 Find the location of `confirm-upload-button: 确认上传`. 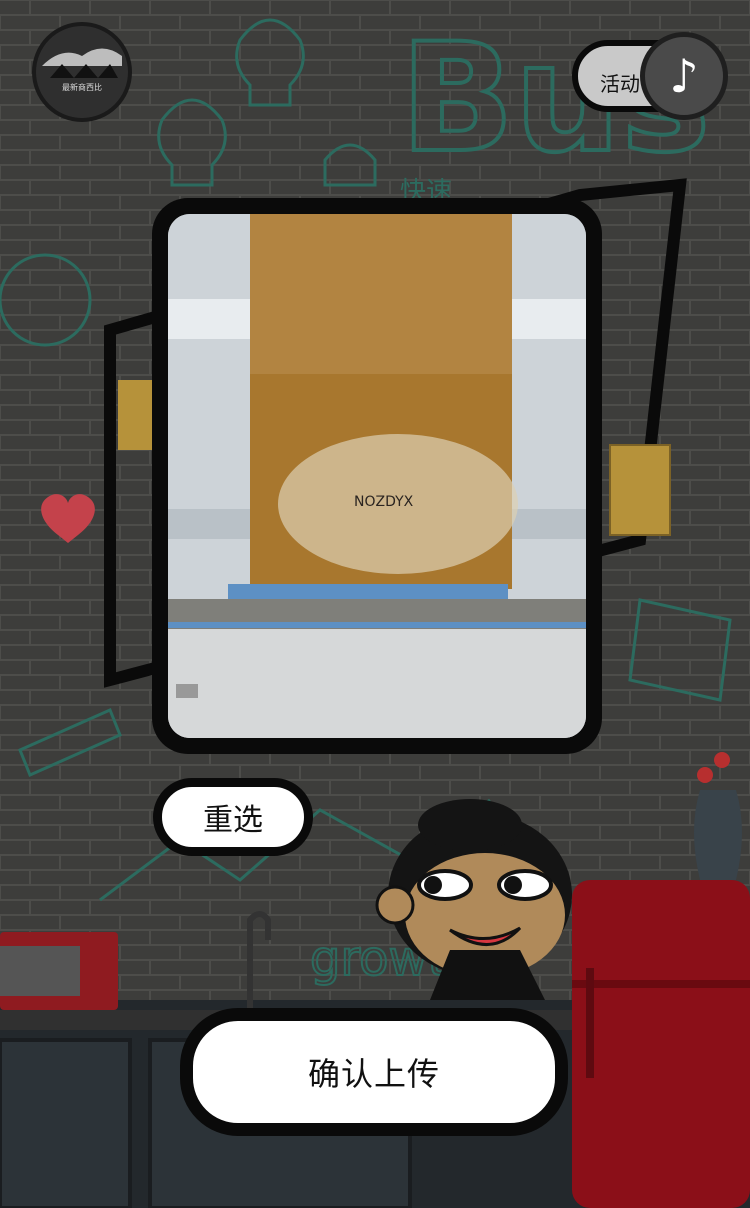

confirm-upload-button: 确认上传 is located at coordinates (374, 1072).